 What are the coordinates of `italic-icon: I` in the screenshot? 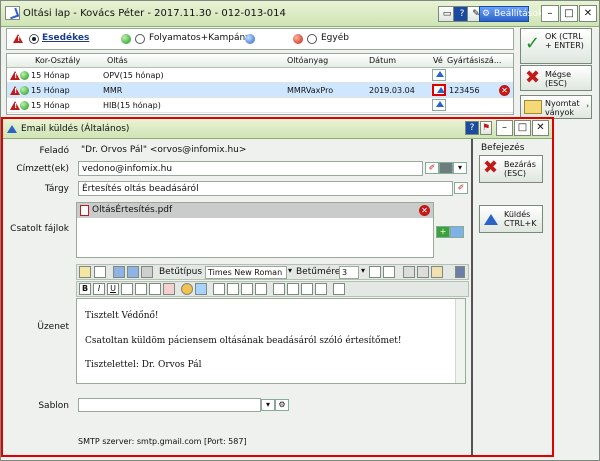 It's located at (99, 289).